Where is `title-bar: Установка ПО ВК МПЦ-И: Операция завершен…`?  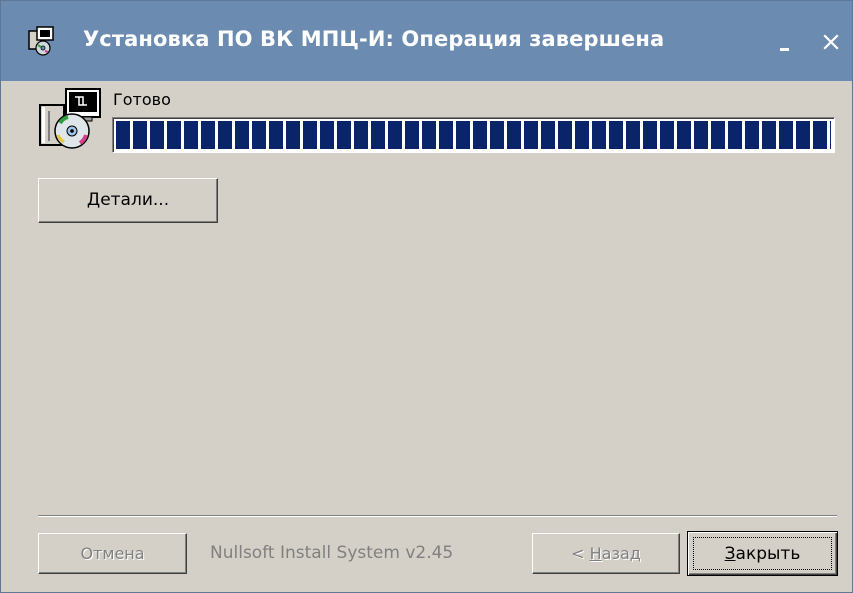
title-bar: Установка ПО ВК МПЦ-И: Операция завершен… is located at coordinates (426, 41).